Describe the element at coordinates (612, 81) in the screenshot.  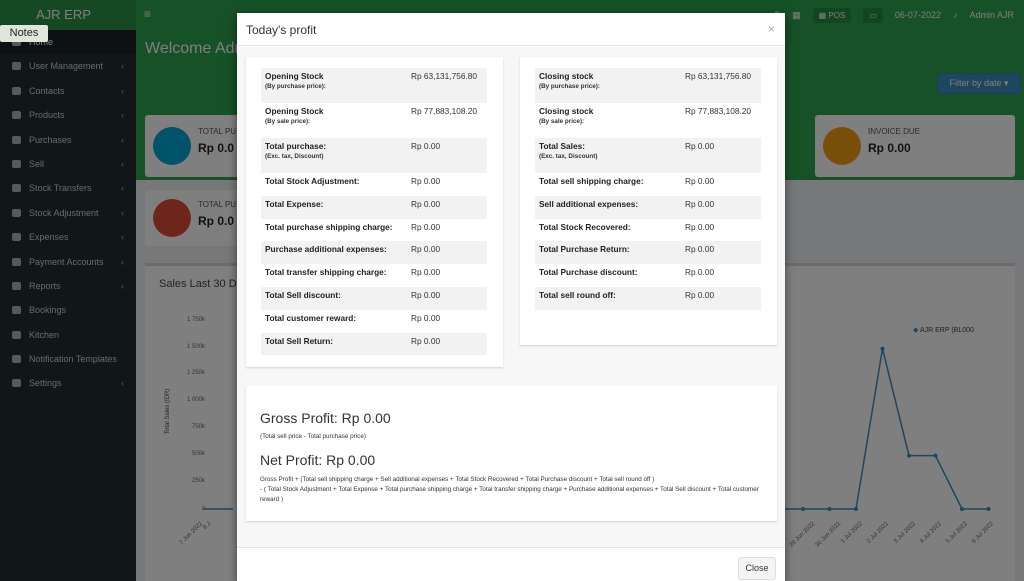
I see `summary-row-label: Closing stock (By purchase price):` at that location.